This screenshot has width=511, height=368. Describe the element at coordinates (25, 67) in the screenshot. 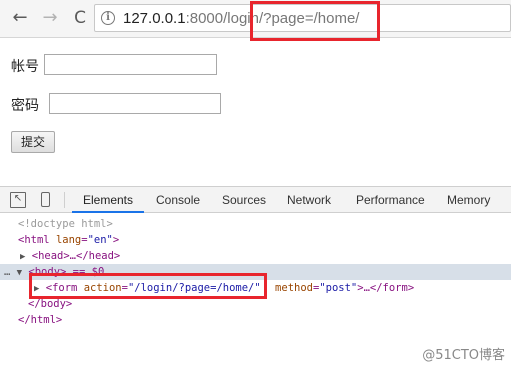

I see `account-label: 帐号` at that location.